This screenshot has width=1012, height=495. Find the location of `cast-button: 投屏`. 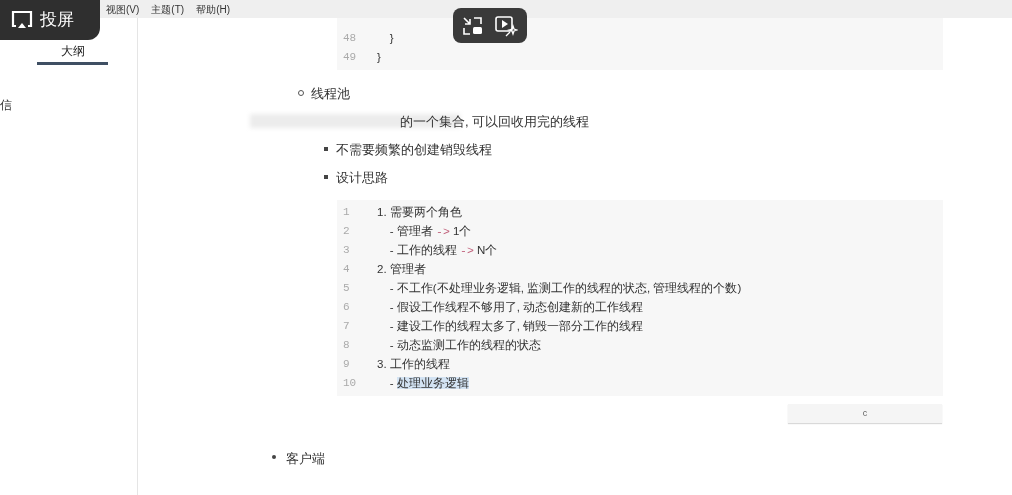

cast-button: 投屏 is located at coordinates (50, 20).